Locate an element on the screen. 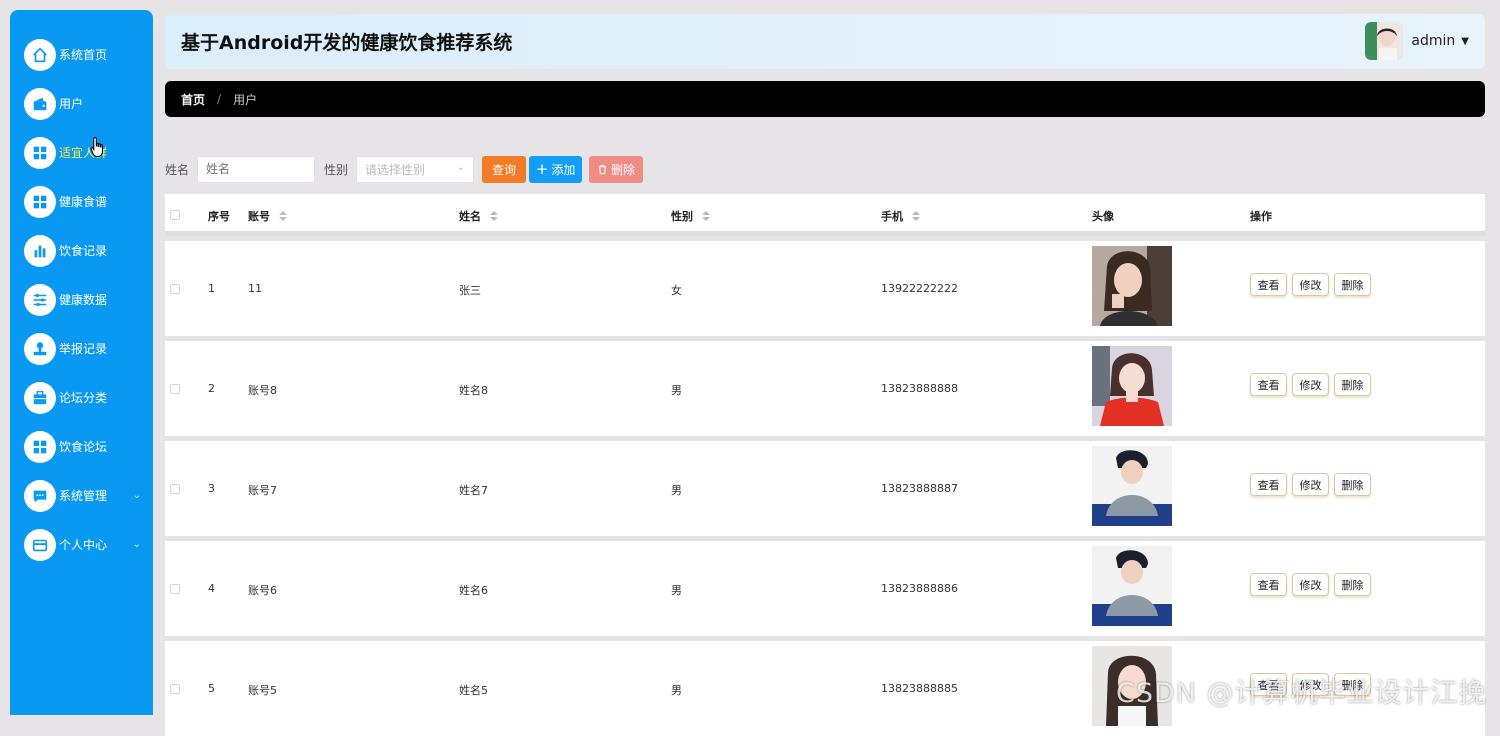 This screenshot has height=736, width=1500. sidebar-item-personal-center: 个人中心 ⌄ is located at coordinates (81, 544).